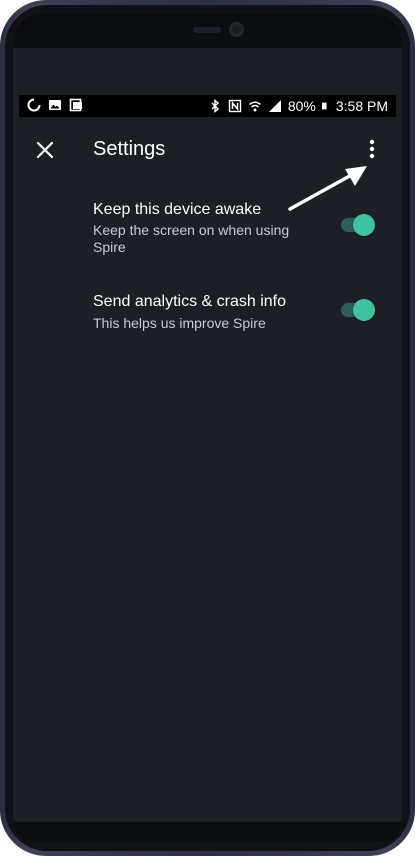  What do you see at coordinates (189, 301) in the screenshot?
I see `setting-title: Send analytics & crash info` at bounding box center [189, 301].